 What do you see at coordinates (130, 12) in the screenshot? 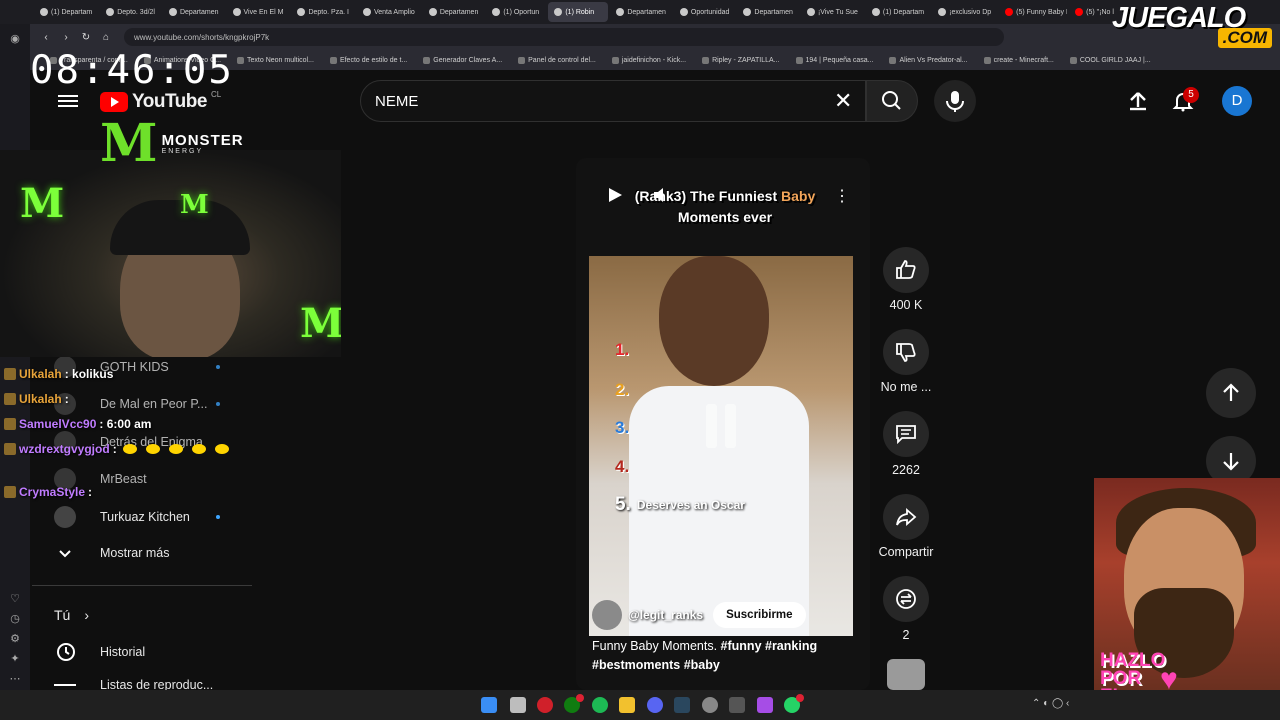
I see `browser-tab: Depto. 3d/2l` at bounding box center [130, 12].